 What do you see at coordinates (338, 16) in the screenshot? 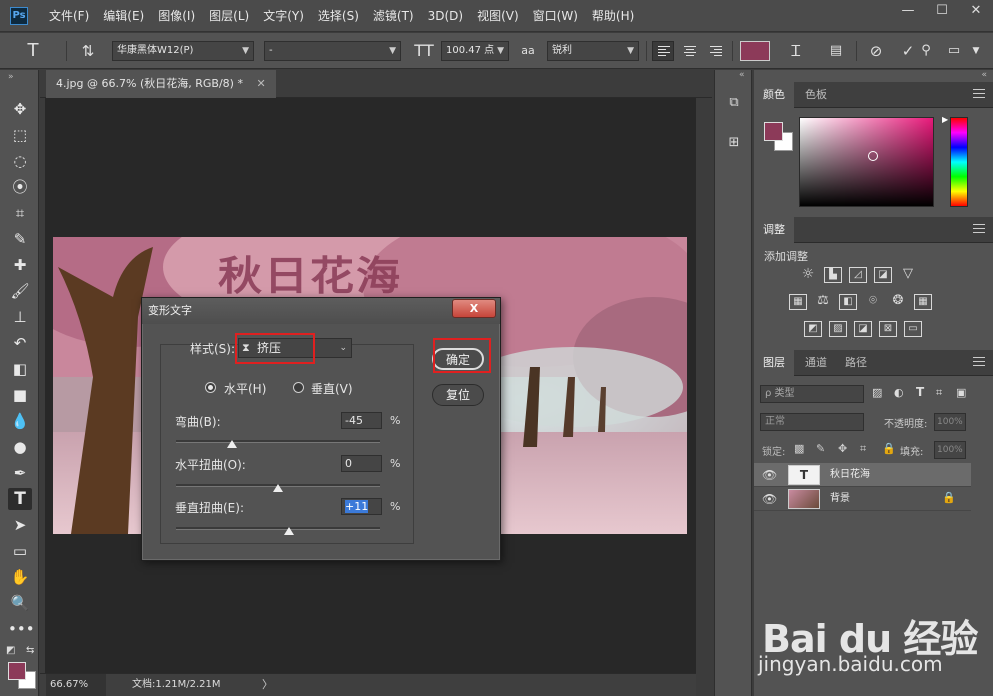
I see `menu-select: 选择(S)` at bounding box center [338, 16].